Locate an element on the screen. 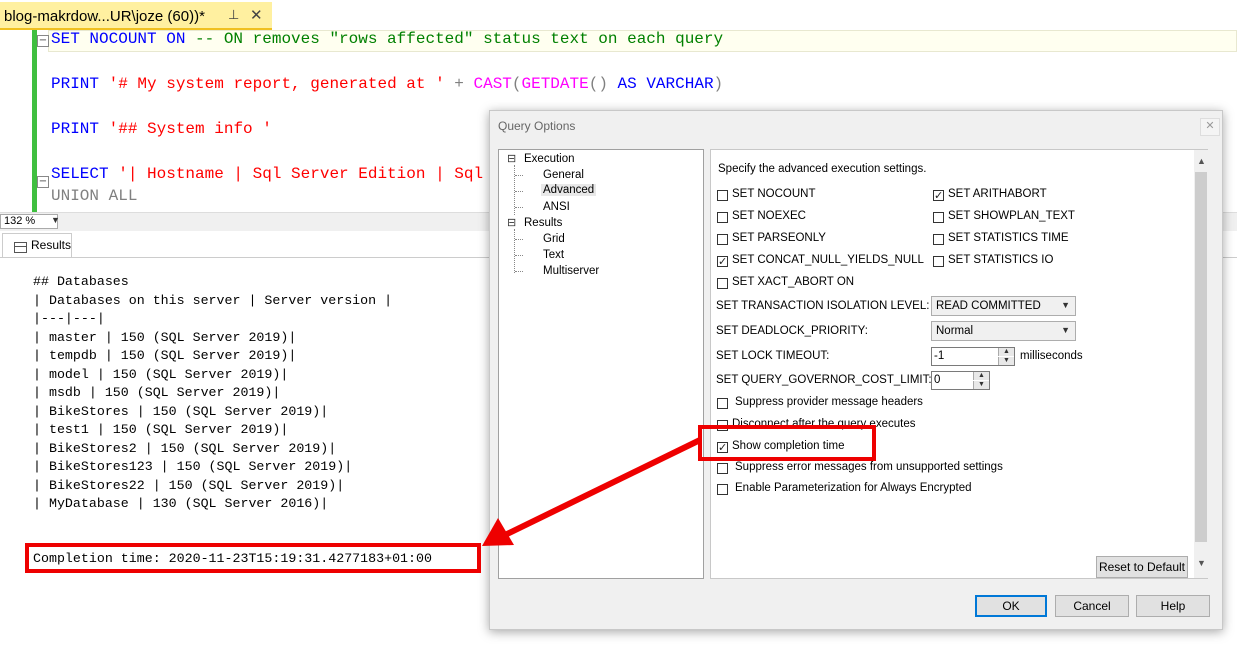 The width and height of the screenshot is (1237, 658). vertical-scrollbar: ▲ ▼ is located at coordinates (1201, 364).